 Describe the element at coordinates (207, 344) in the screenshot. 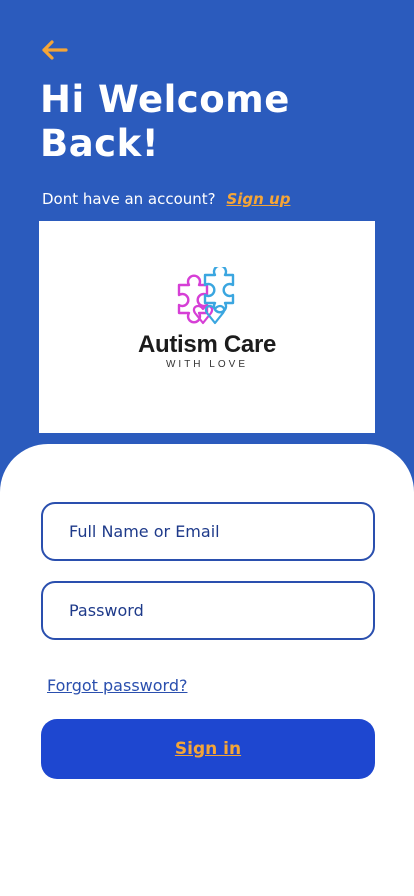

I see `logo-name: Autism Care` at that location.